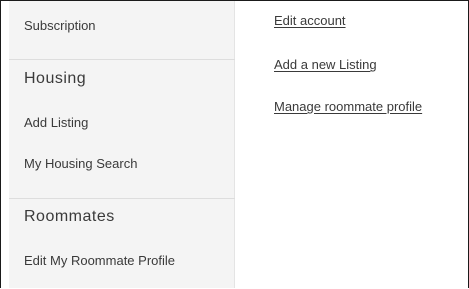 The width and height of the screenshot is (469, 289). What do you see at coordinates (60, 25) in the screenshot?
I see `sidebar-item-subscription: Subscription` at bounding box center [60, 25].